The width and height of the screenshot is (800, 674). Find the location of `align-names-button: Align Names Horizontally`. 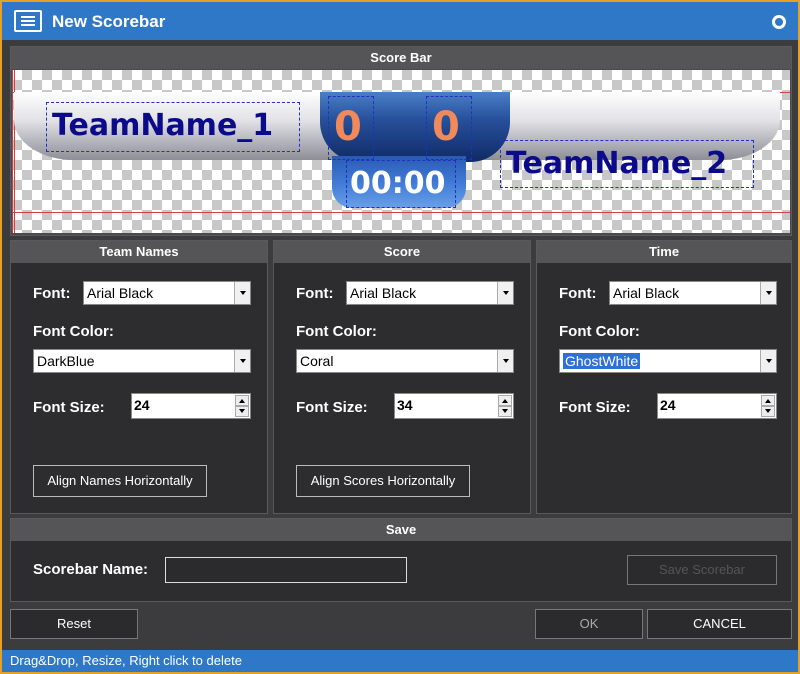

align-names-button: Align Names Horizontally is located at coordinates (120, 481).